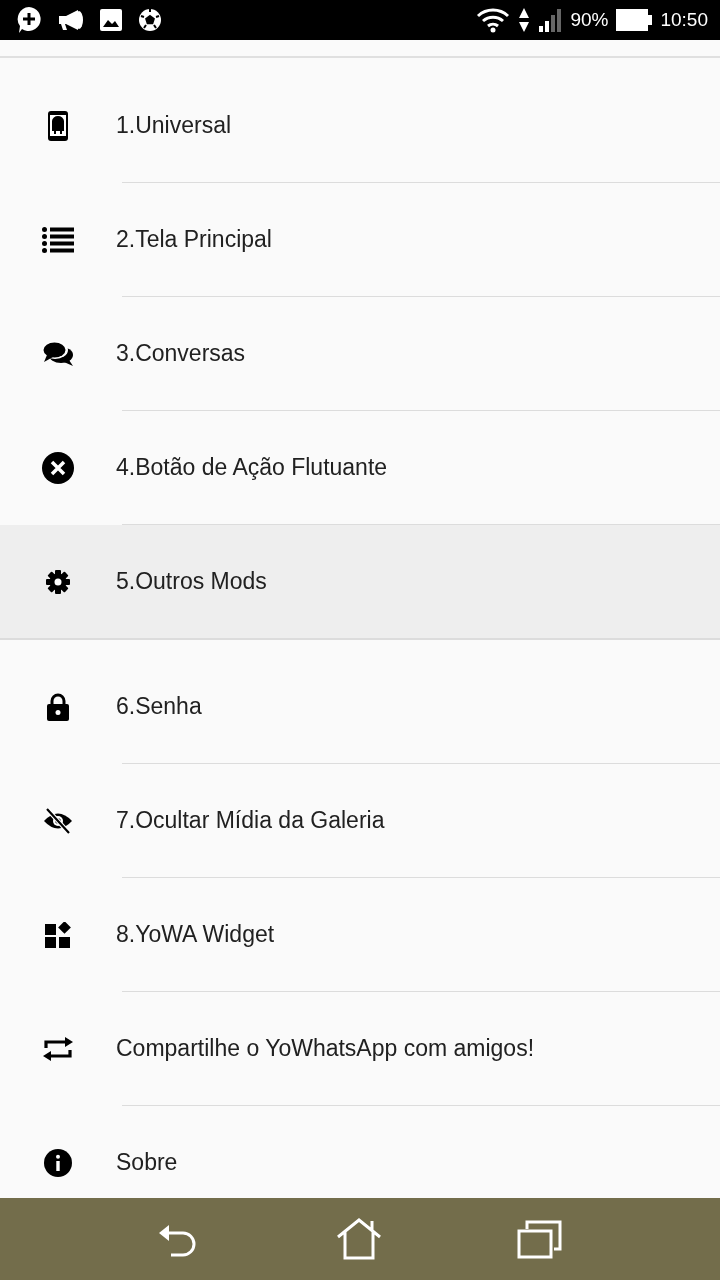 The image size is (720, 1280). I want to click on menu-item-label: 1.Universal, so click(174, 126).